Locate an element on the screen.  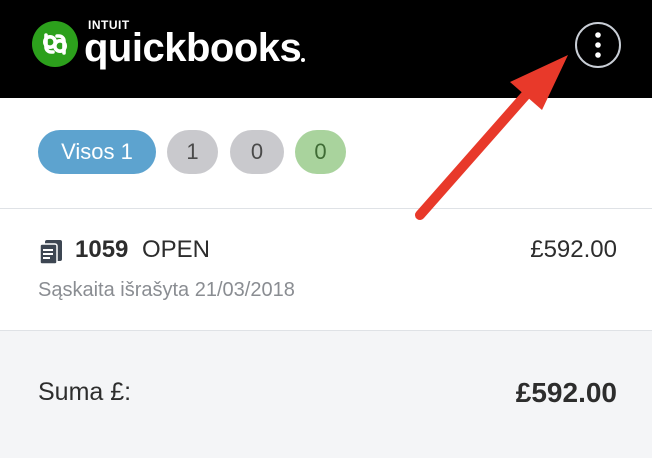
more-options-button is located at coordinates (598, 45).